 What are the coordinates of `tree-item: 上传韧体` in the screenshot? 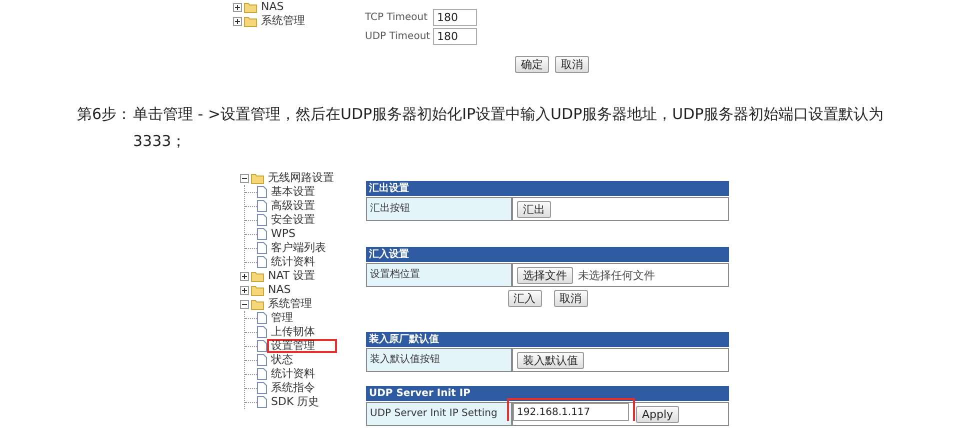 It's located at (293, 332).